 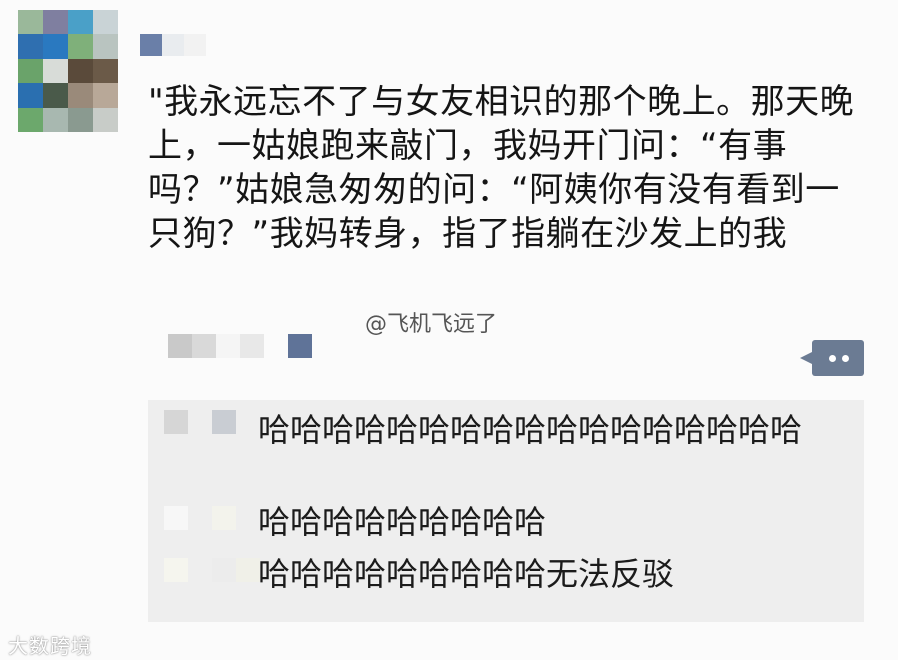 I want to click on weibo-watermark: @飞机飞远了, so click(x=431, y=324).